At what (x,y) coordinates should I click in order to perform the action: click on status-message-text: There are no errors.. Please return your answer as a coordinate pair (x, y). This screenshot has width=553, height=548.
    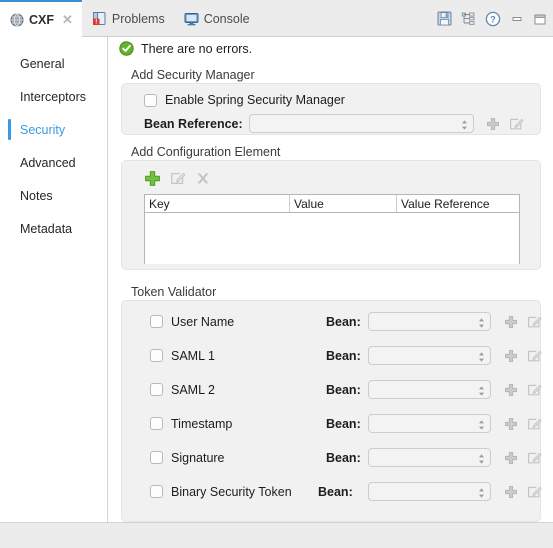
    Looking at the image, I should click on (197, 48).